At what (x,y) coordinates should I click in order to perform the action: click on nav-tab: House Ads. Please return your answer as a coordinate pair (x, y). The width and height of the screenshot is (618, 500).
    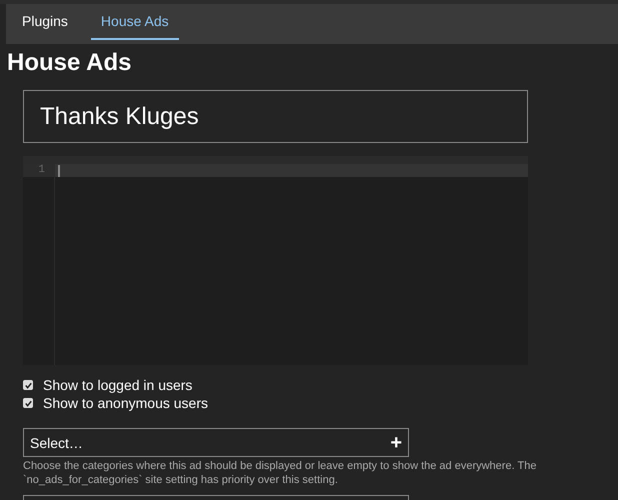
    Looking at the image, I should click on (134, 22).